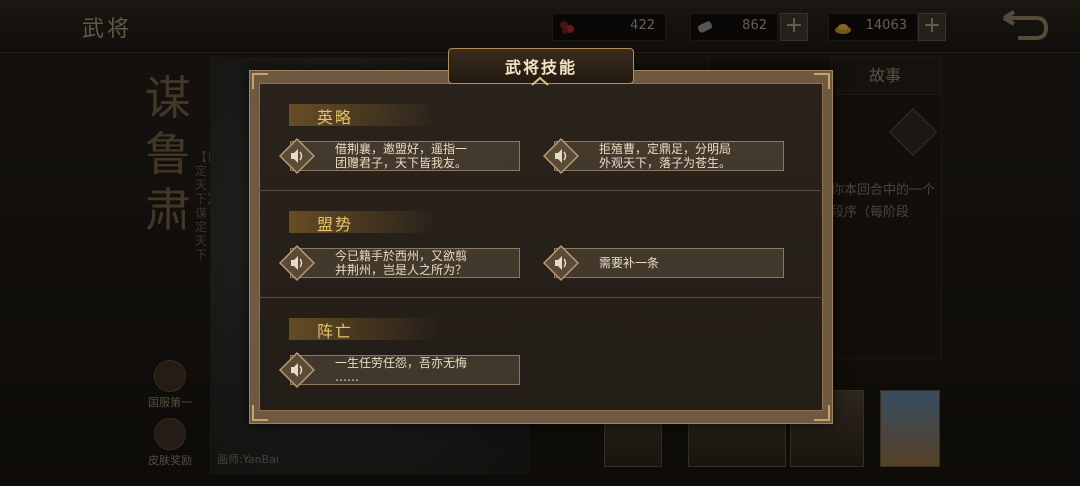 This screenshot has height=486, width=1080. I want to click on voice-line: 拒殖曹，定鼎足，分明局 外观天下，落子为苍生。, so click(663, 156).